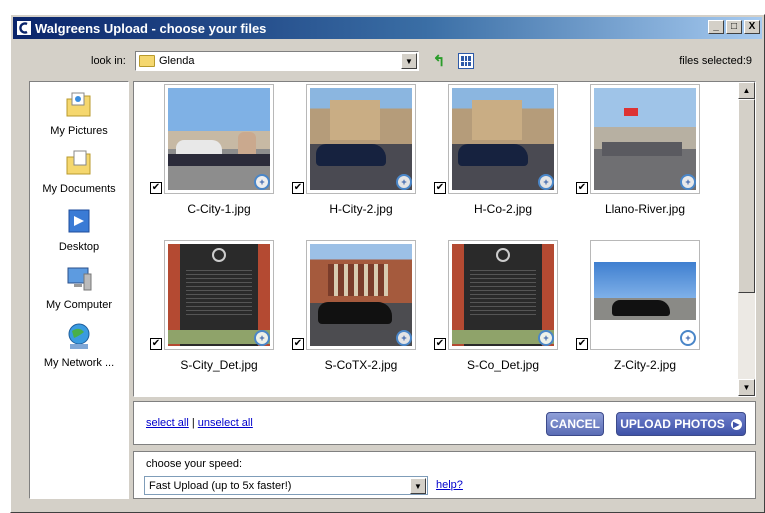 Image resolution: width=765 pixels, height=513 pixels. I want to click on maximize-button: □, so click(734, 27).